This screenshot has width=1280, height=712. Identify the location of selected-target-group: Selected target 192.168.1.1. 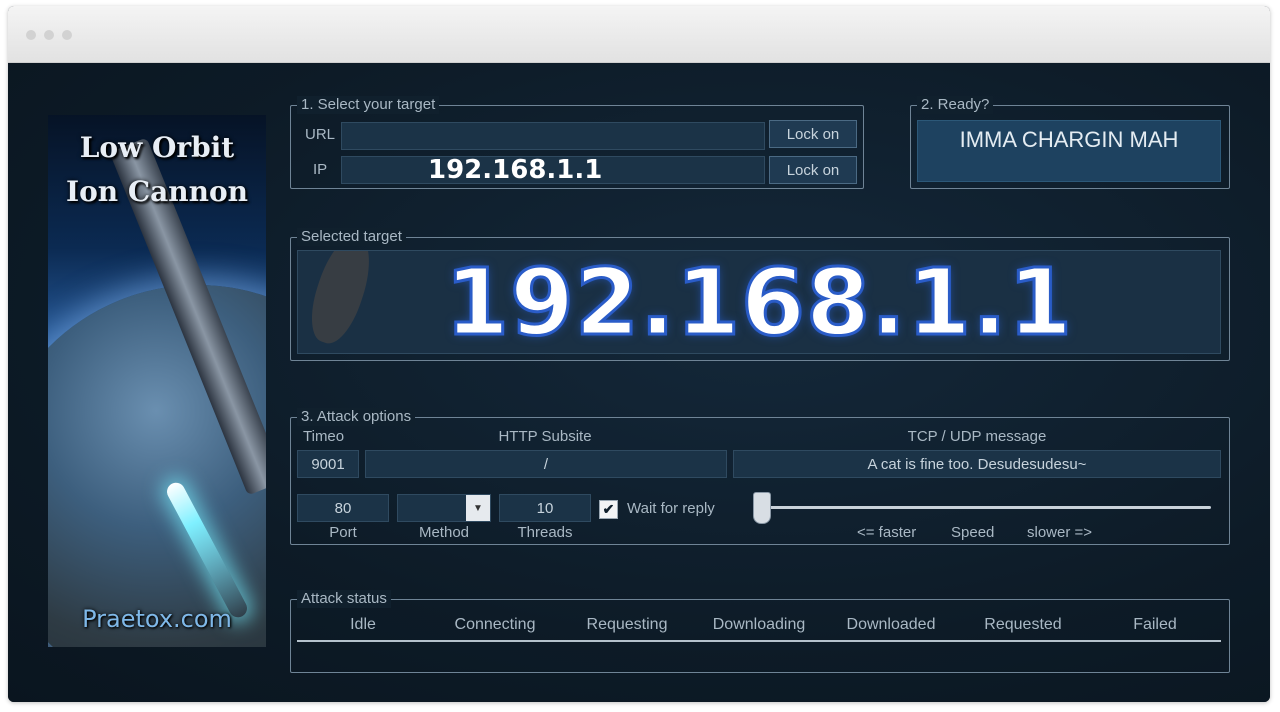
(760, 294).